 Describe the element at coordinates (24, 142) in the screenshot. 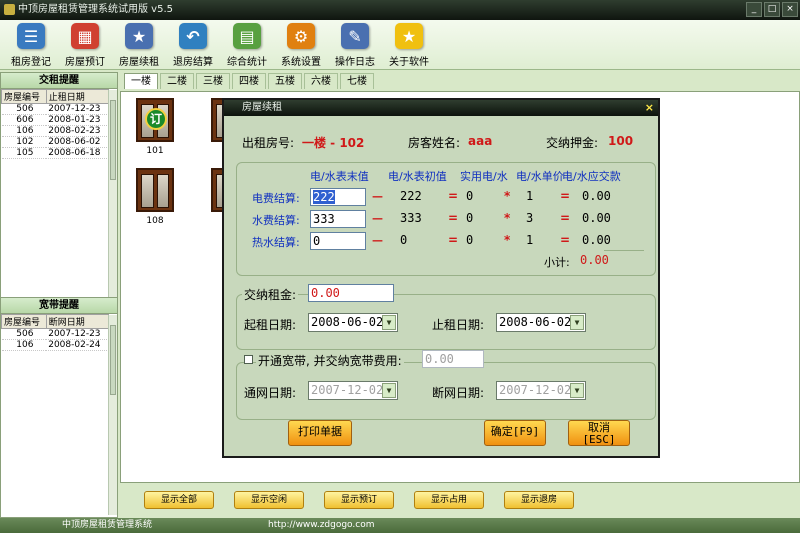

I see `room-number-cell: 102` at that location.